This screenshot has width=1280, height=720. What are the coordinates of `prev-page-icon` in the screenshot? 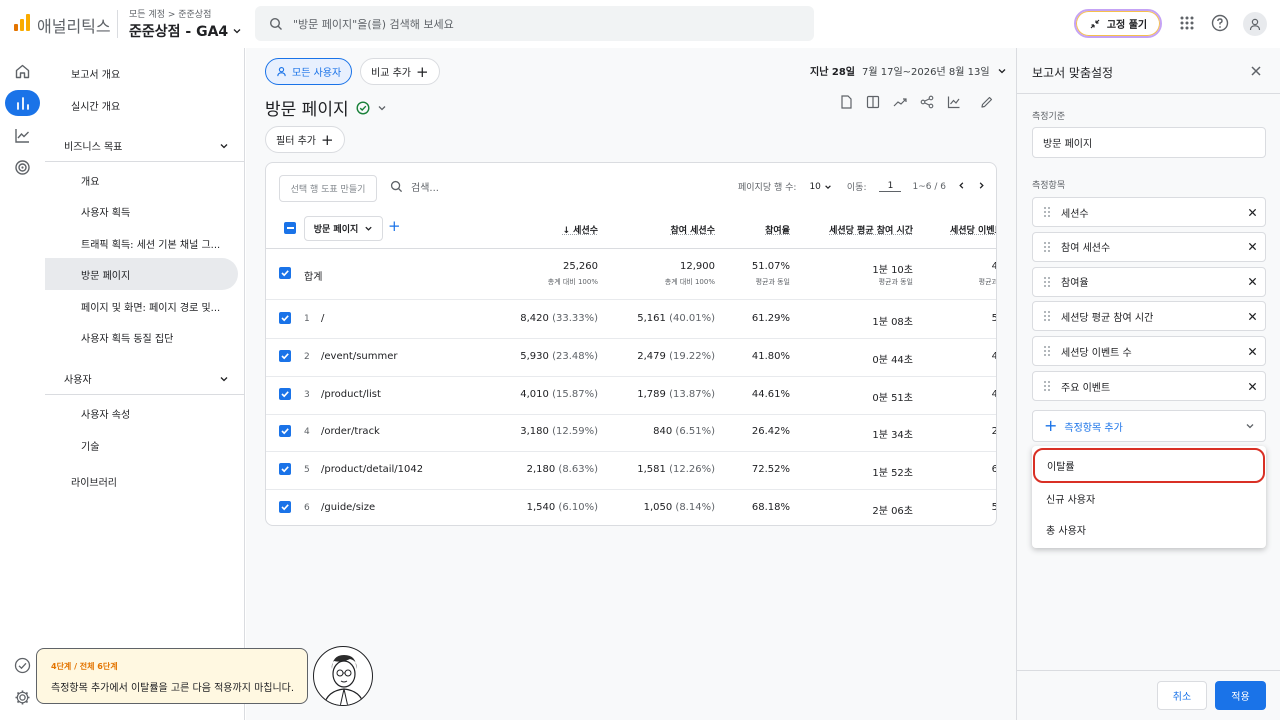 It's located at (961, 187).